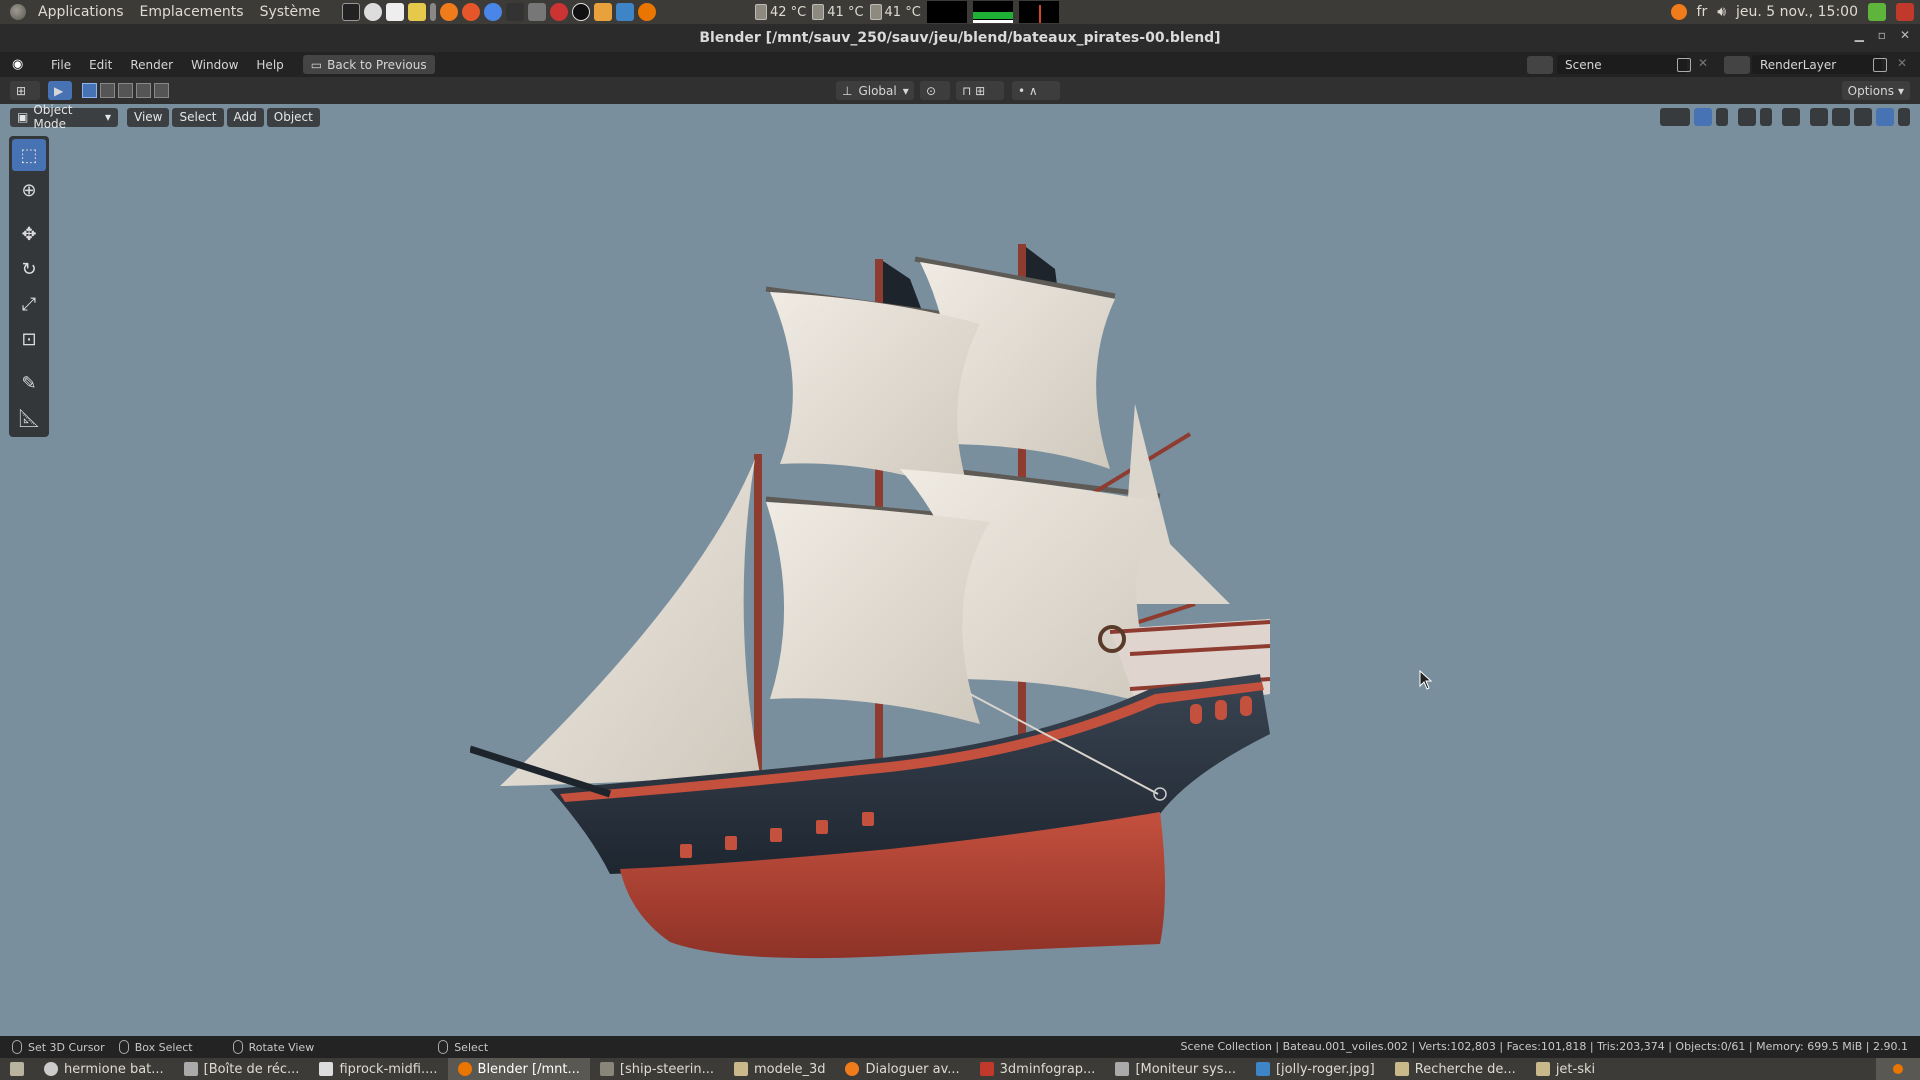 The width and height of the screenshot is (1920, 1080). What do you see at coordinates (1905, 35) in the screenshot?
I see `close-icon: ✕` at bounding box center [1905, 35].